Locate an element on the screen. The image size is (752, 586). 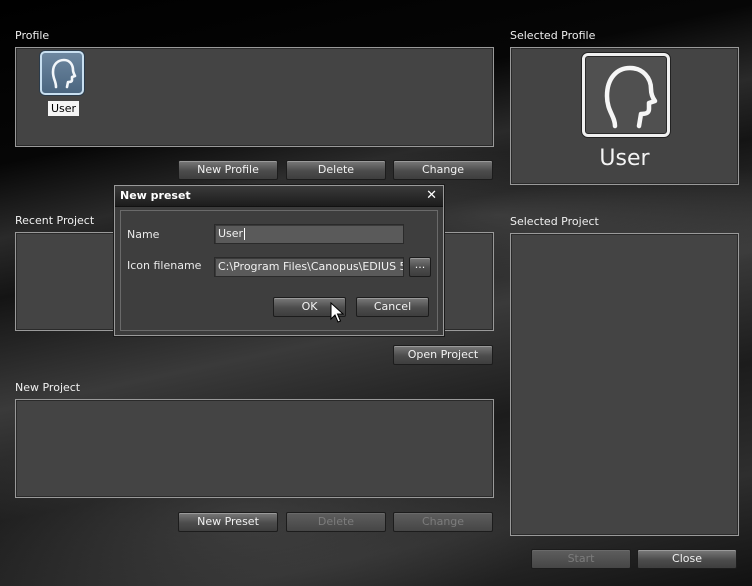
change-preset-button: Change is located at coordinates (443, 522).